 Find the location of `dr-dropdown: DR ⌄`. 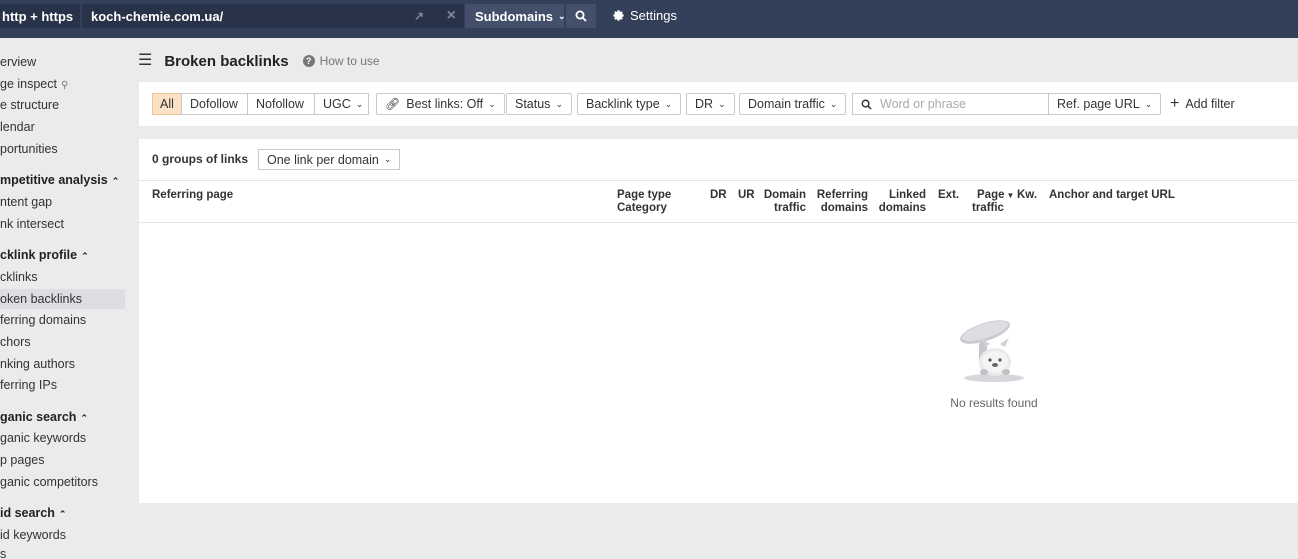

dr-dropdown: DR ⌄ is located at coordinates (710, 104).